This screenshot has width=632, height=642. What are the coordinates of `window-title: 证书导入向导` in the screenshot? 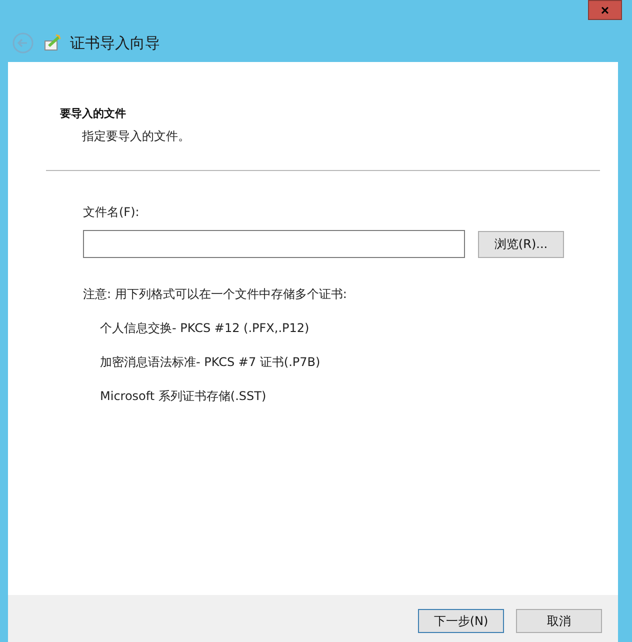 It's located at (115, 43).